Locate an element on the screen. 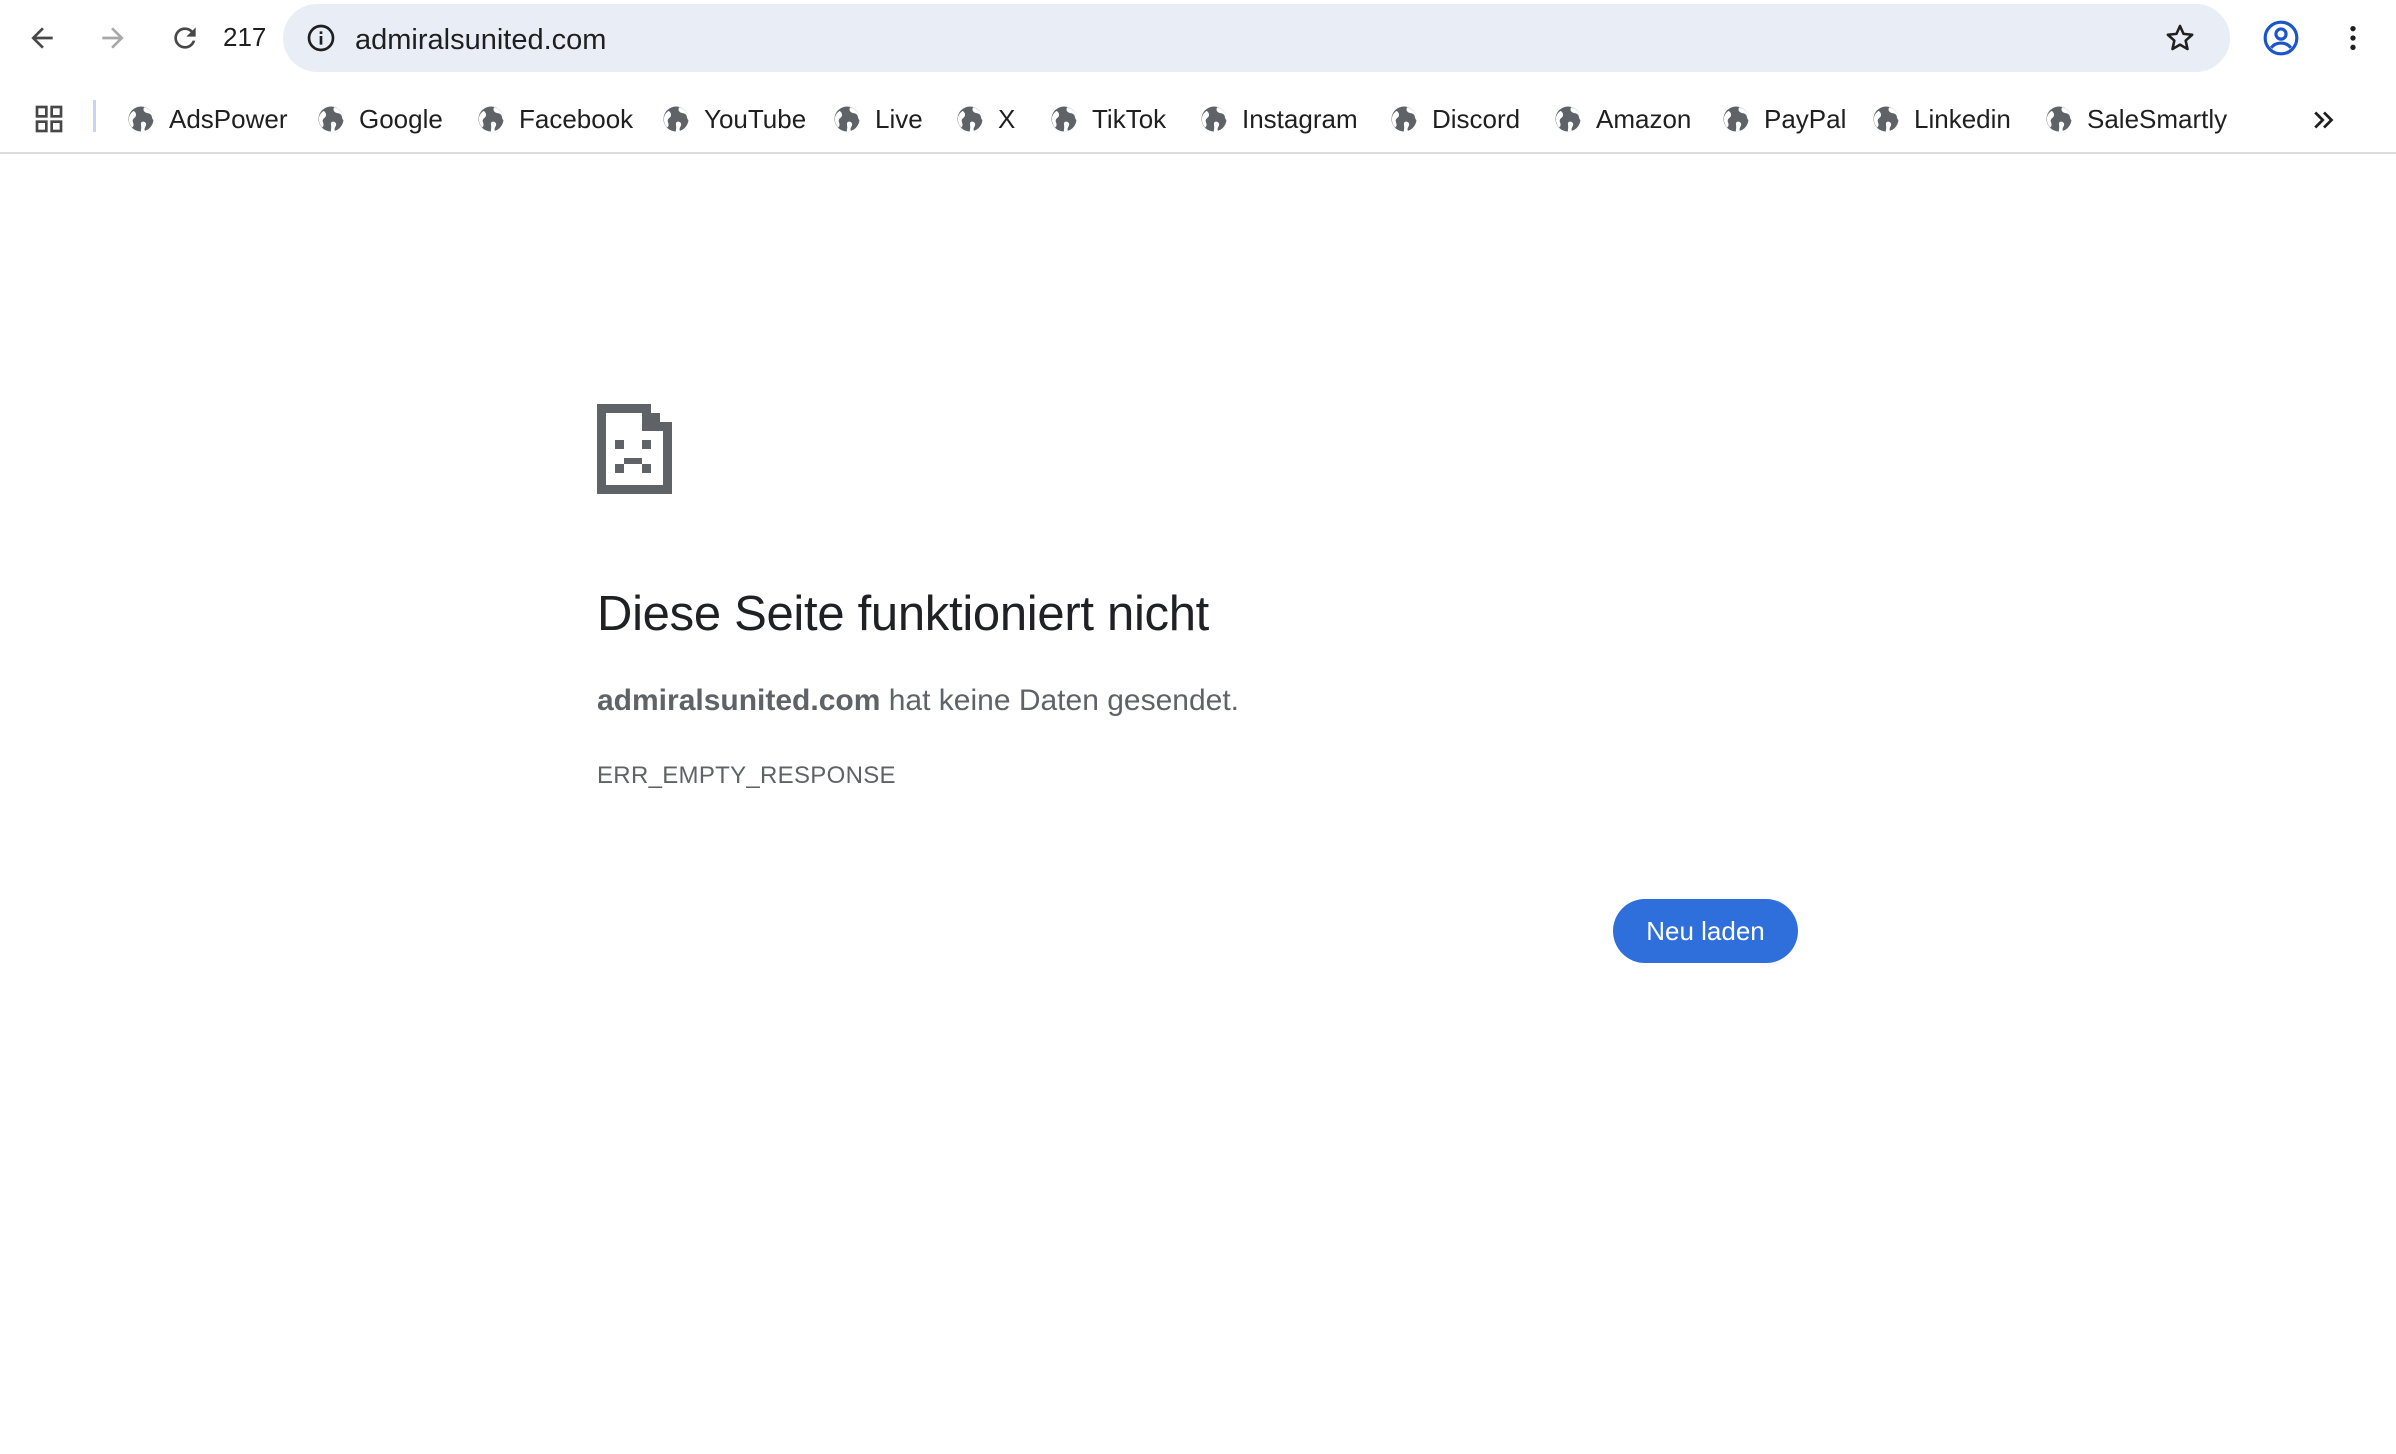  bookmark-label: Amazon is located at coordinates (1644, 118).